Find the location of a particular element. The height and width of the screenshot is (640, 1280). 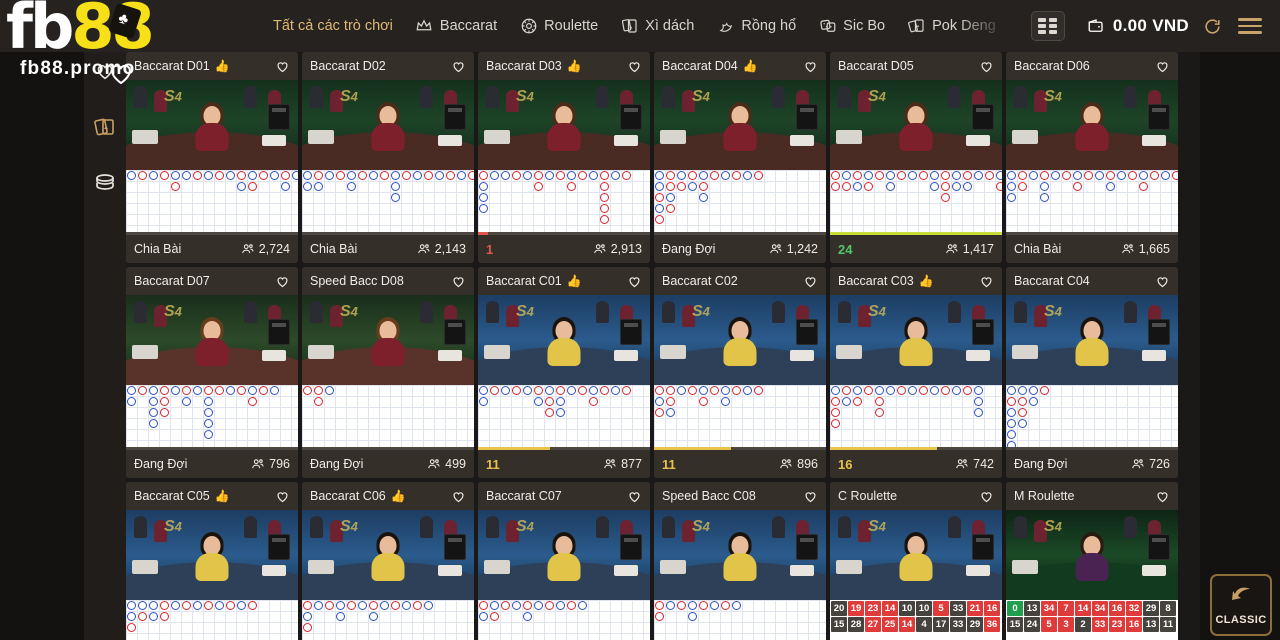

nav-item-roulette: Roulette is located at coordinates (558, 26).